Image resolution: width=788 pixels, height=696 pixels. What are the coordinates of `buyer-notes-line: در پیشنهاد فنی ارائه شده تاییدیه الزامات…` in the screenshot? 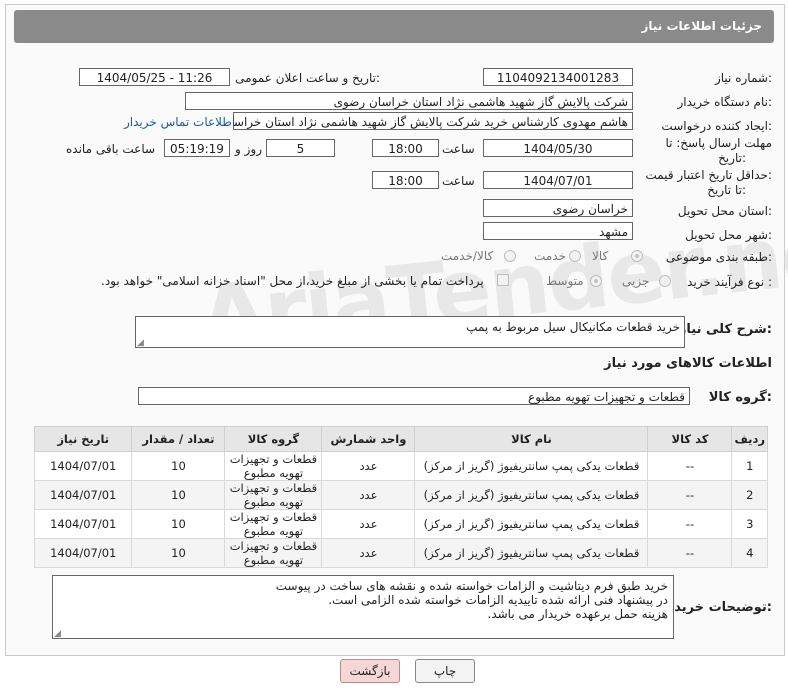 It's located at (498, 600).